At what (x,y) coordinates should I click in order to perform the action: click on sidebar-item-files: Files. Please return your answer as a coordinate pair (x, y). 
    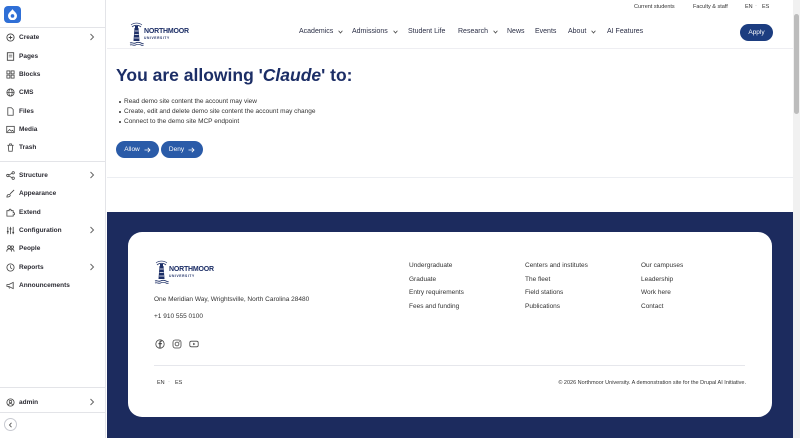
    Looking at the image, I should click on (53, 111).